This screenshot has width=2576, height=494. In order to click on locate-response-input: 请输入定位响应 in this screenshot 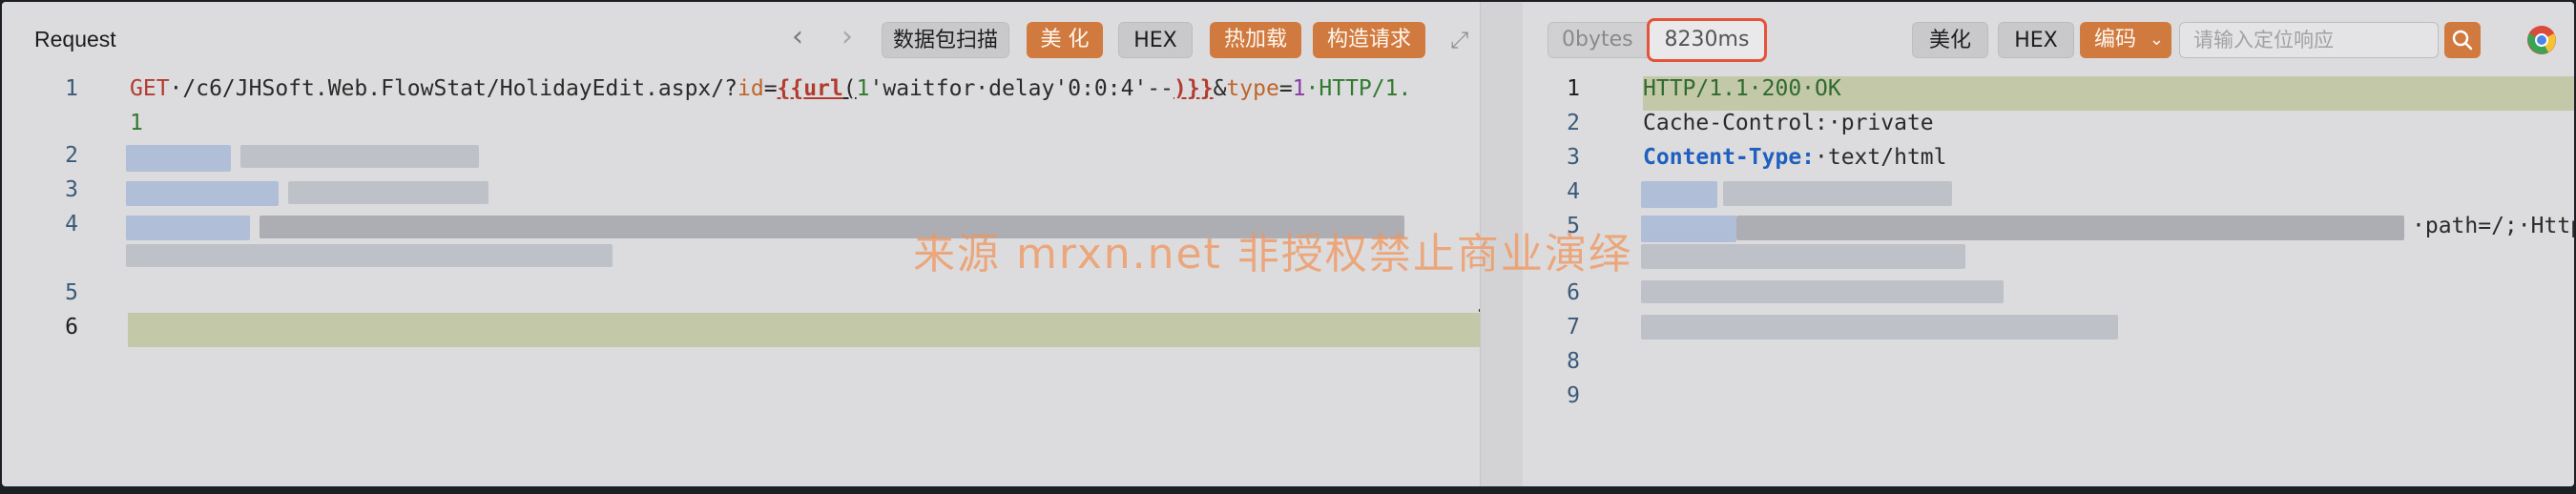, I will do `click(2309, 40)`.